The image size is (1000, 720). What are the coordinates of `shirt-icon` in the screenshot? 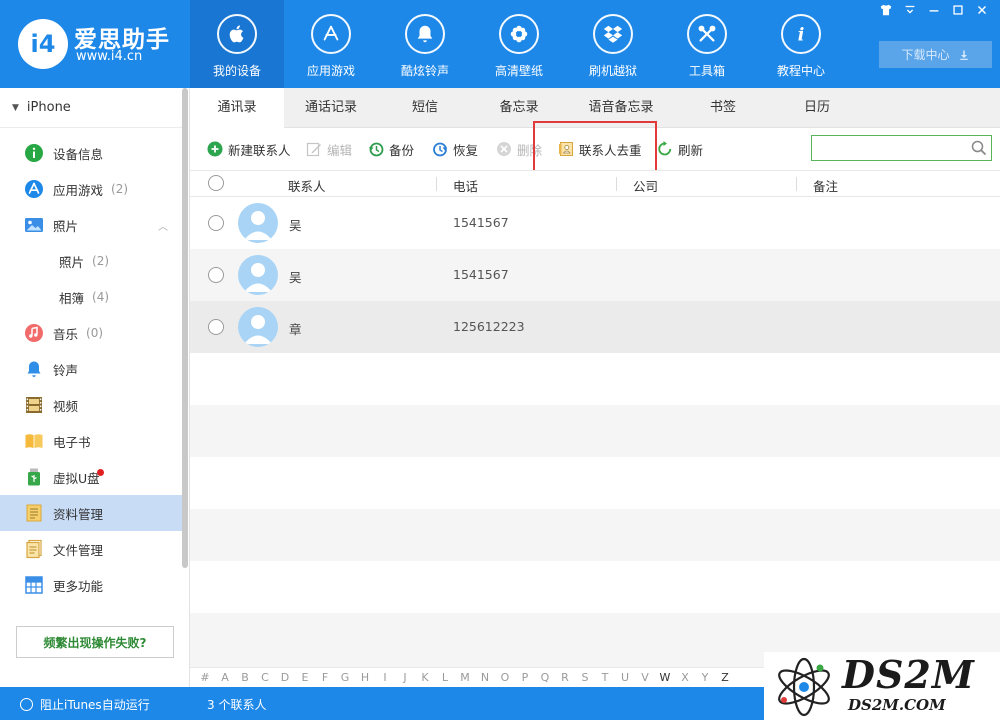 It's located at (886, 11).